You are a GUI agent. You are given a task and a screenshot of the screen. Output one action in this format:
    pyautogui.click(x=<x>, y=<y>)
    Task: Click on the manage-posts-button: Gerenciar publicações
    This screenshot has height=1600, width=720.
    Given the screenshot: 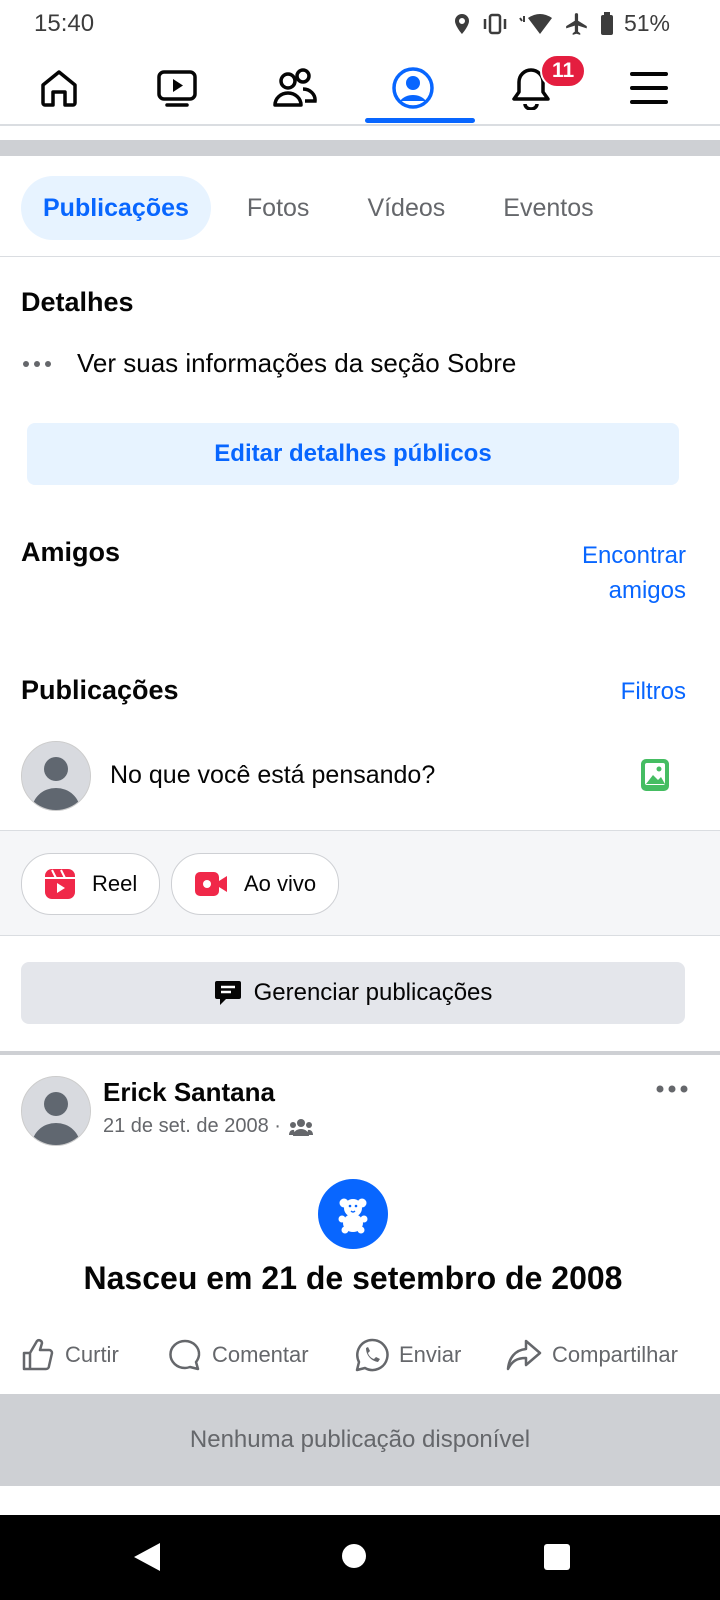 What is the action you would take?
    pyautogui.click(x=353, y=993)
    